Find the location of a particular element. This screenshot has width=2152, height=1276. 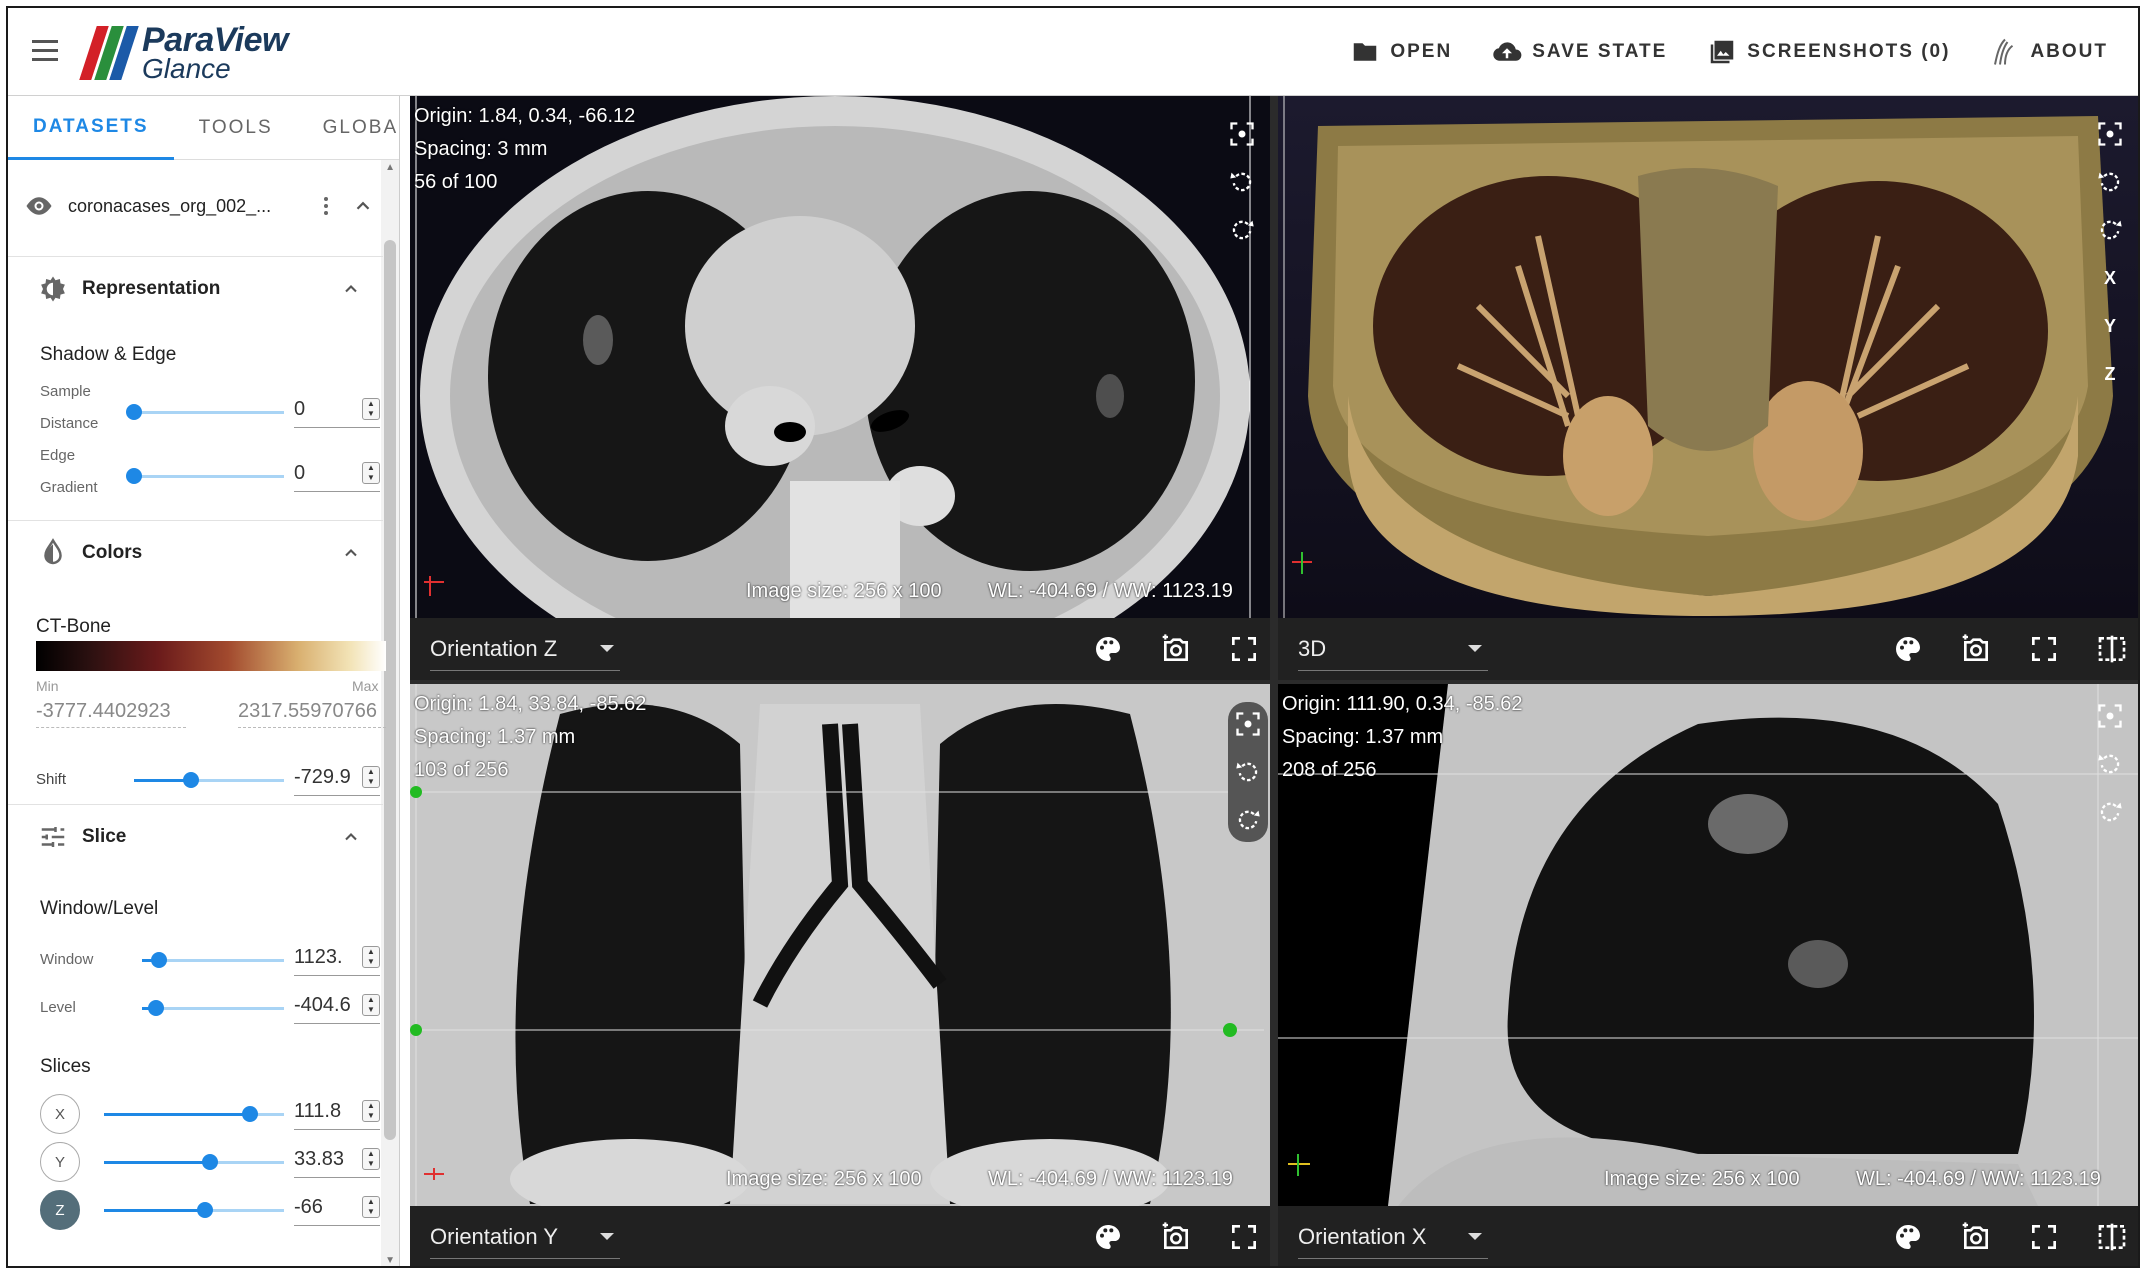

menu-icon is located at coordinates (46, 50).